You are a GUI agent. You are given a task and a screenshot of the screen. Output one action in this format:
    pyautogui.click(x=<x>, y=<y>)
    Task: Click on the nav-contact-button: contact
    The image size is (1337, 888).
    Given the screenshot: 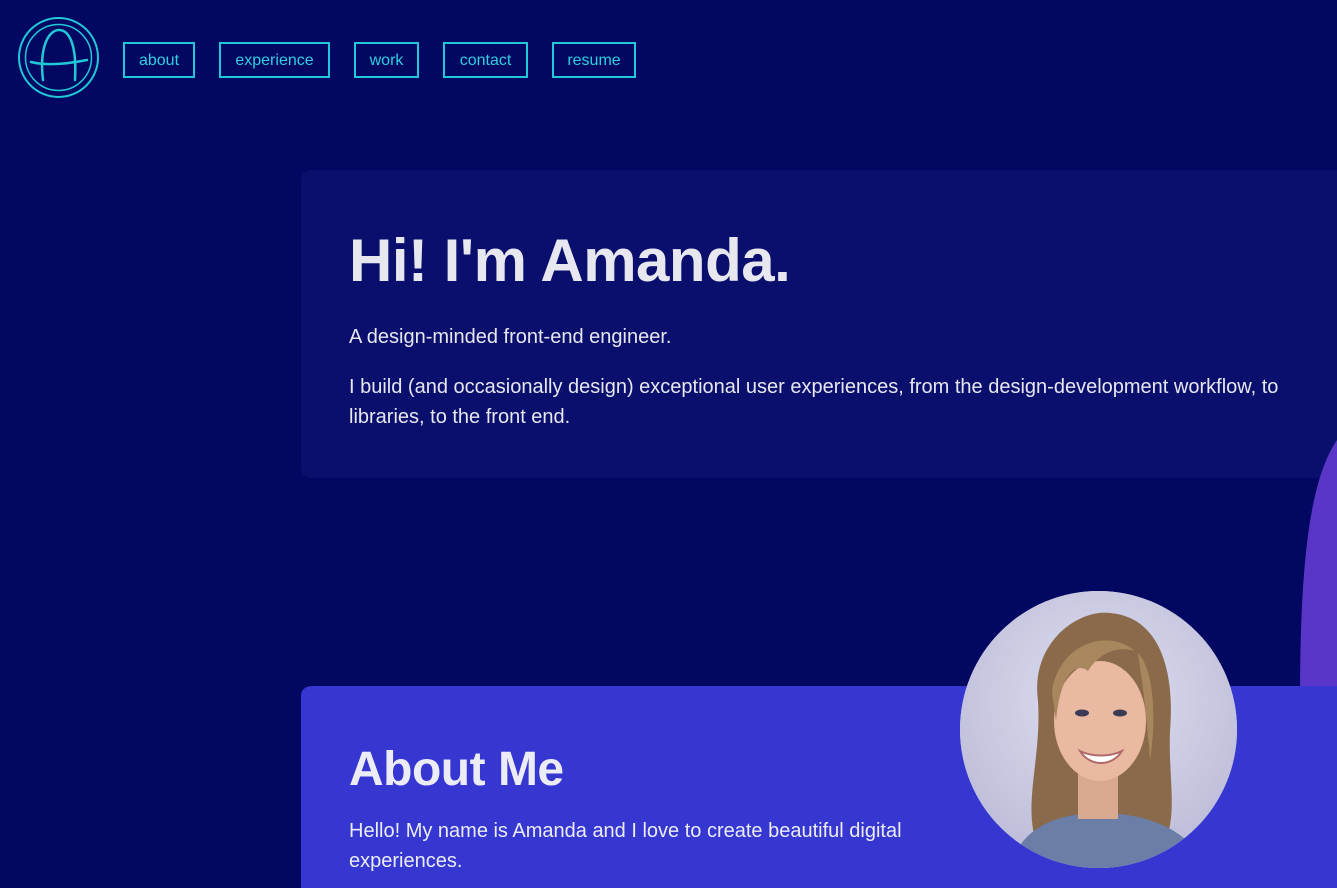 What is the action you would take?
    pyautogui.click(x=485, y=60)
    